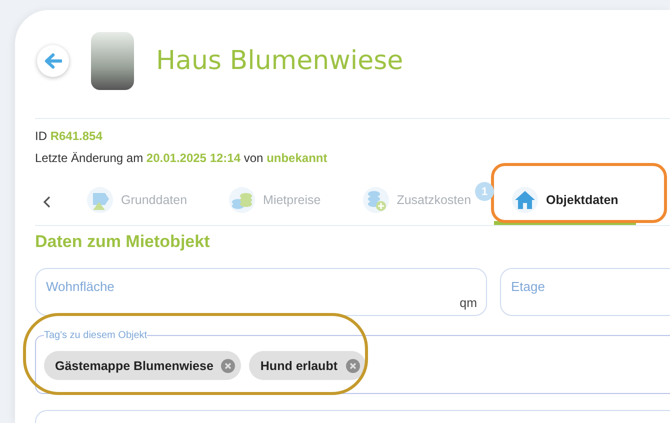  Describe the element at coordinates (280, 61) in the screenshot. I see `page-title: Haus Blumenwiese` at that location.